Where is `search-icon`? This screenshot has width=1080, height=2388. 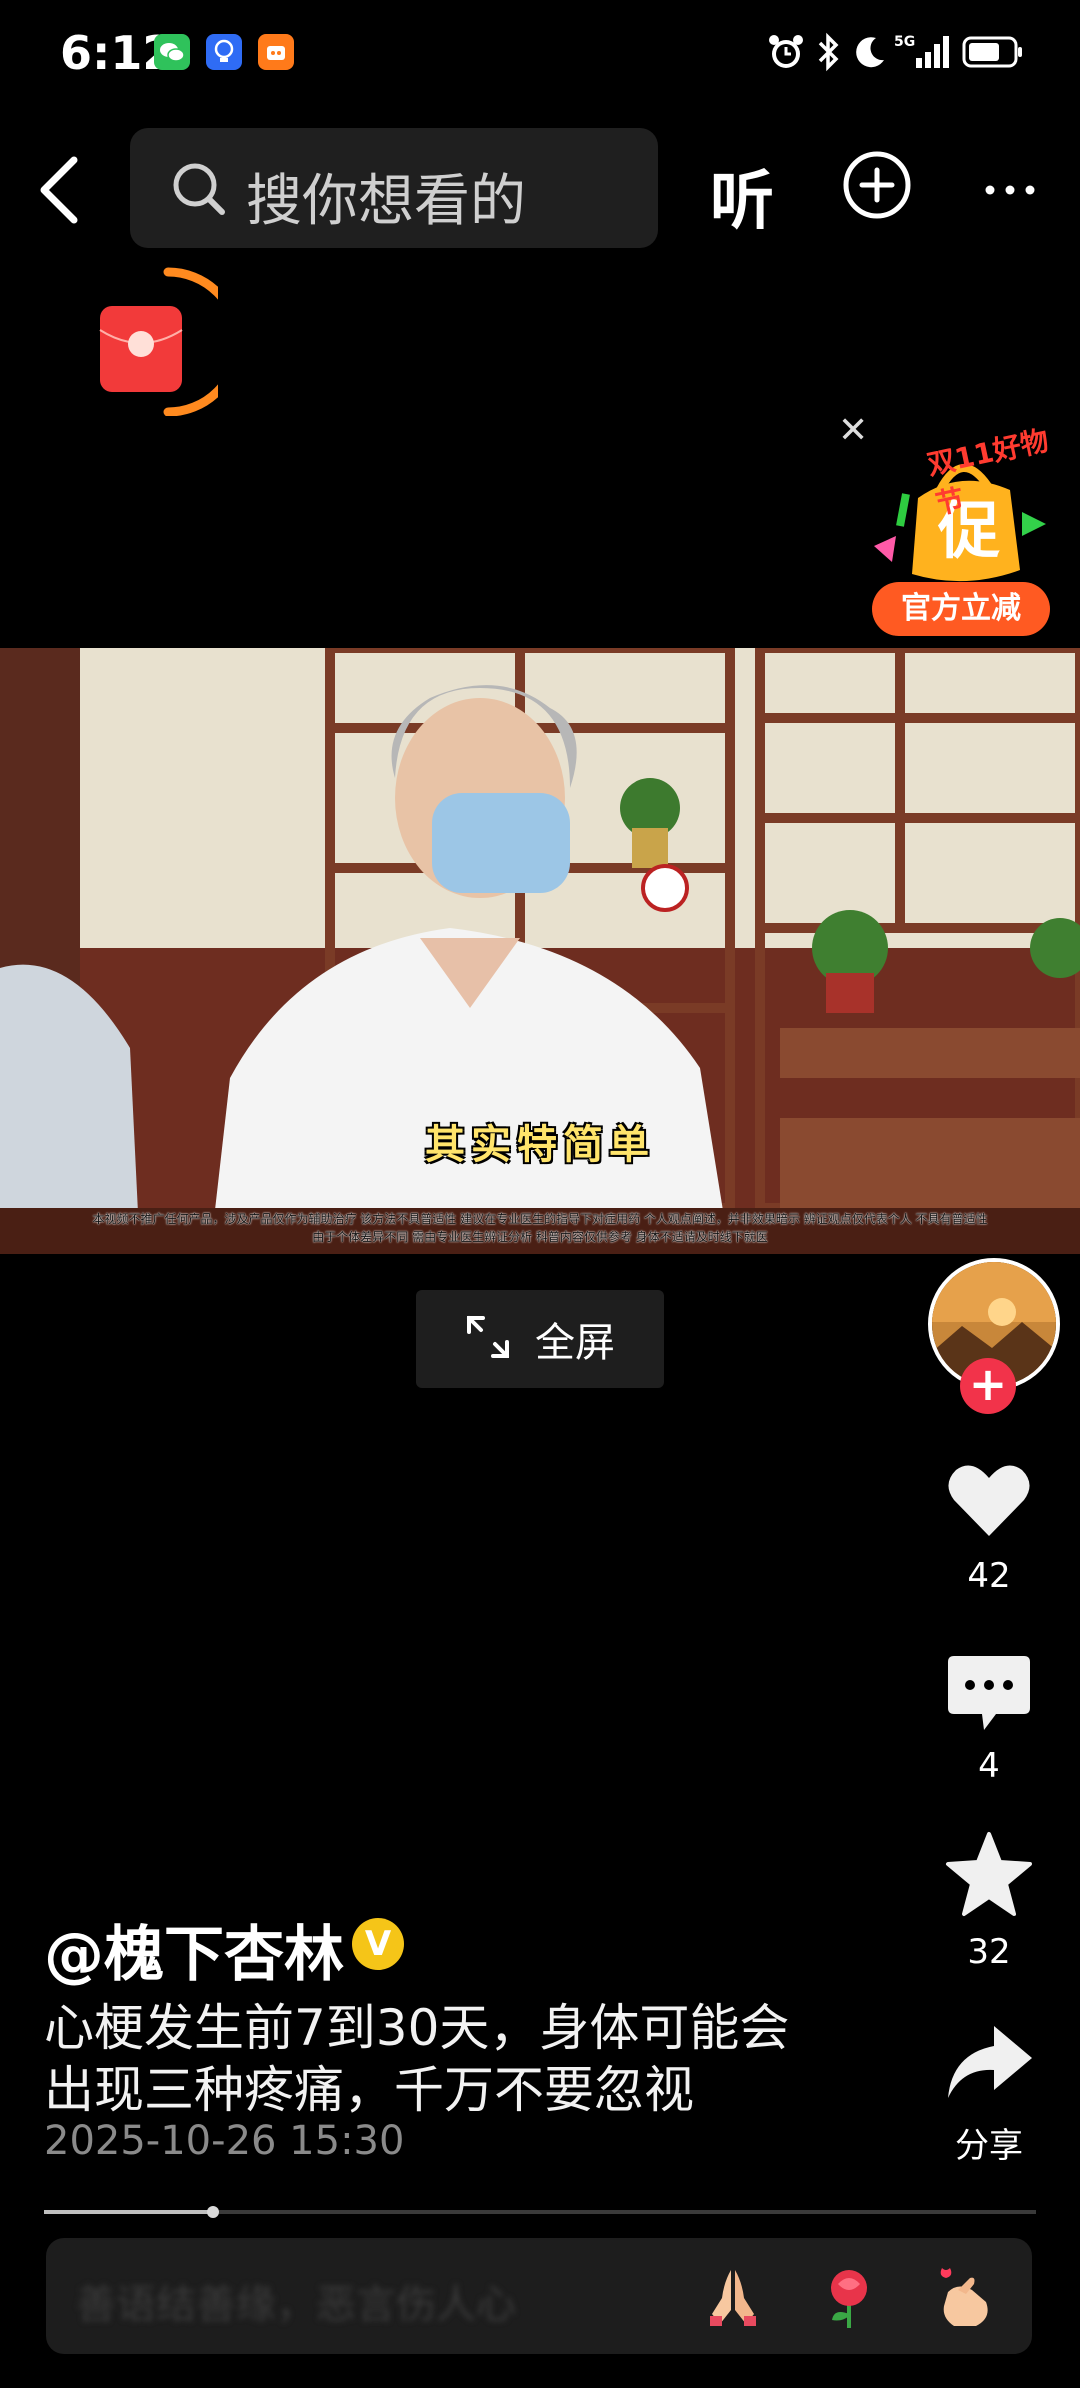 search-icon is located at coordinates (200, 192).